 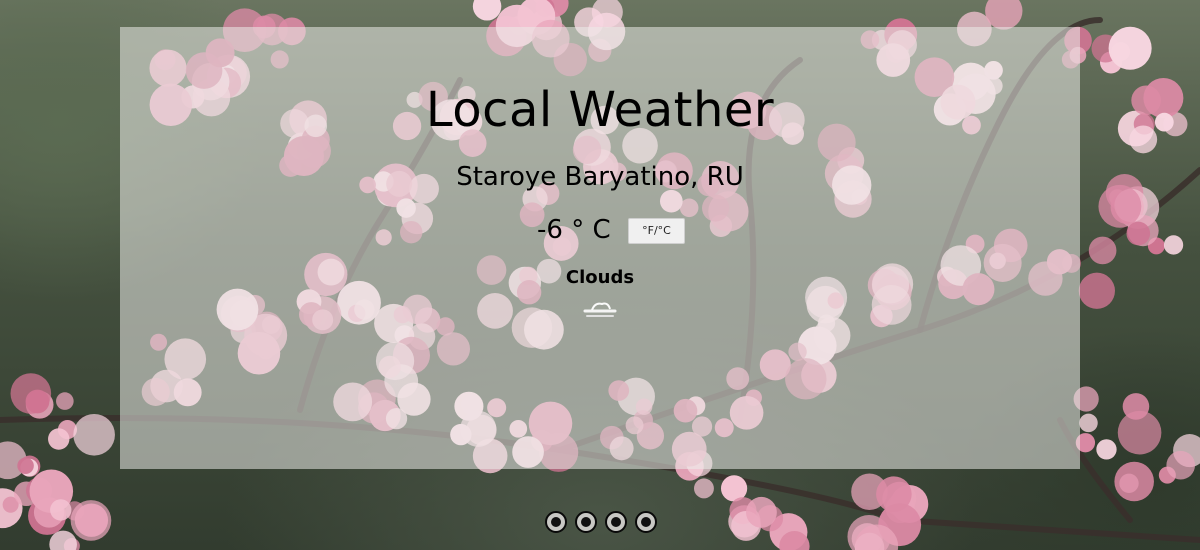 I want to click on page-title: Local Weather, so click(x=600, y=110).